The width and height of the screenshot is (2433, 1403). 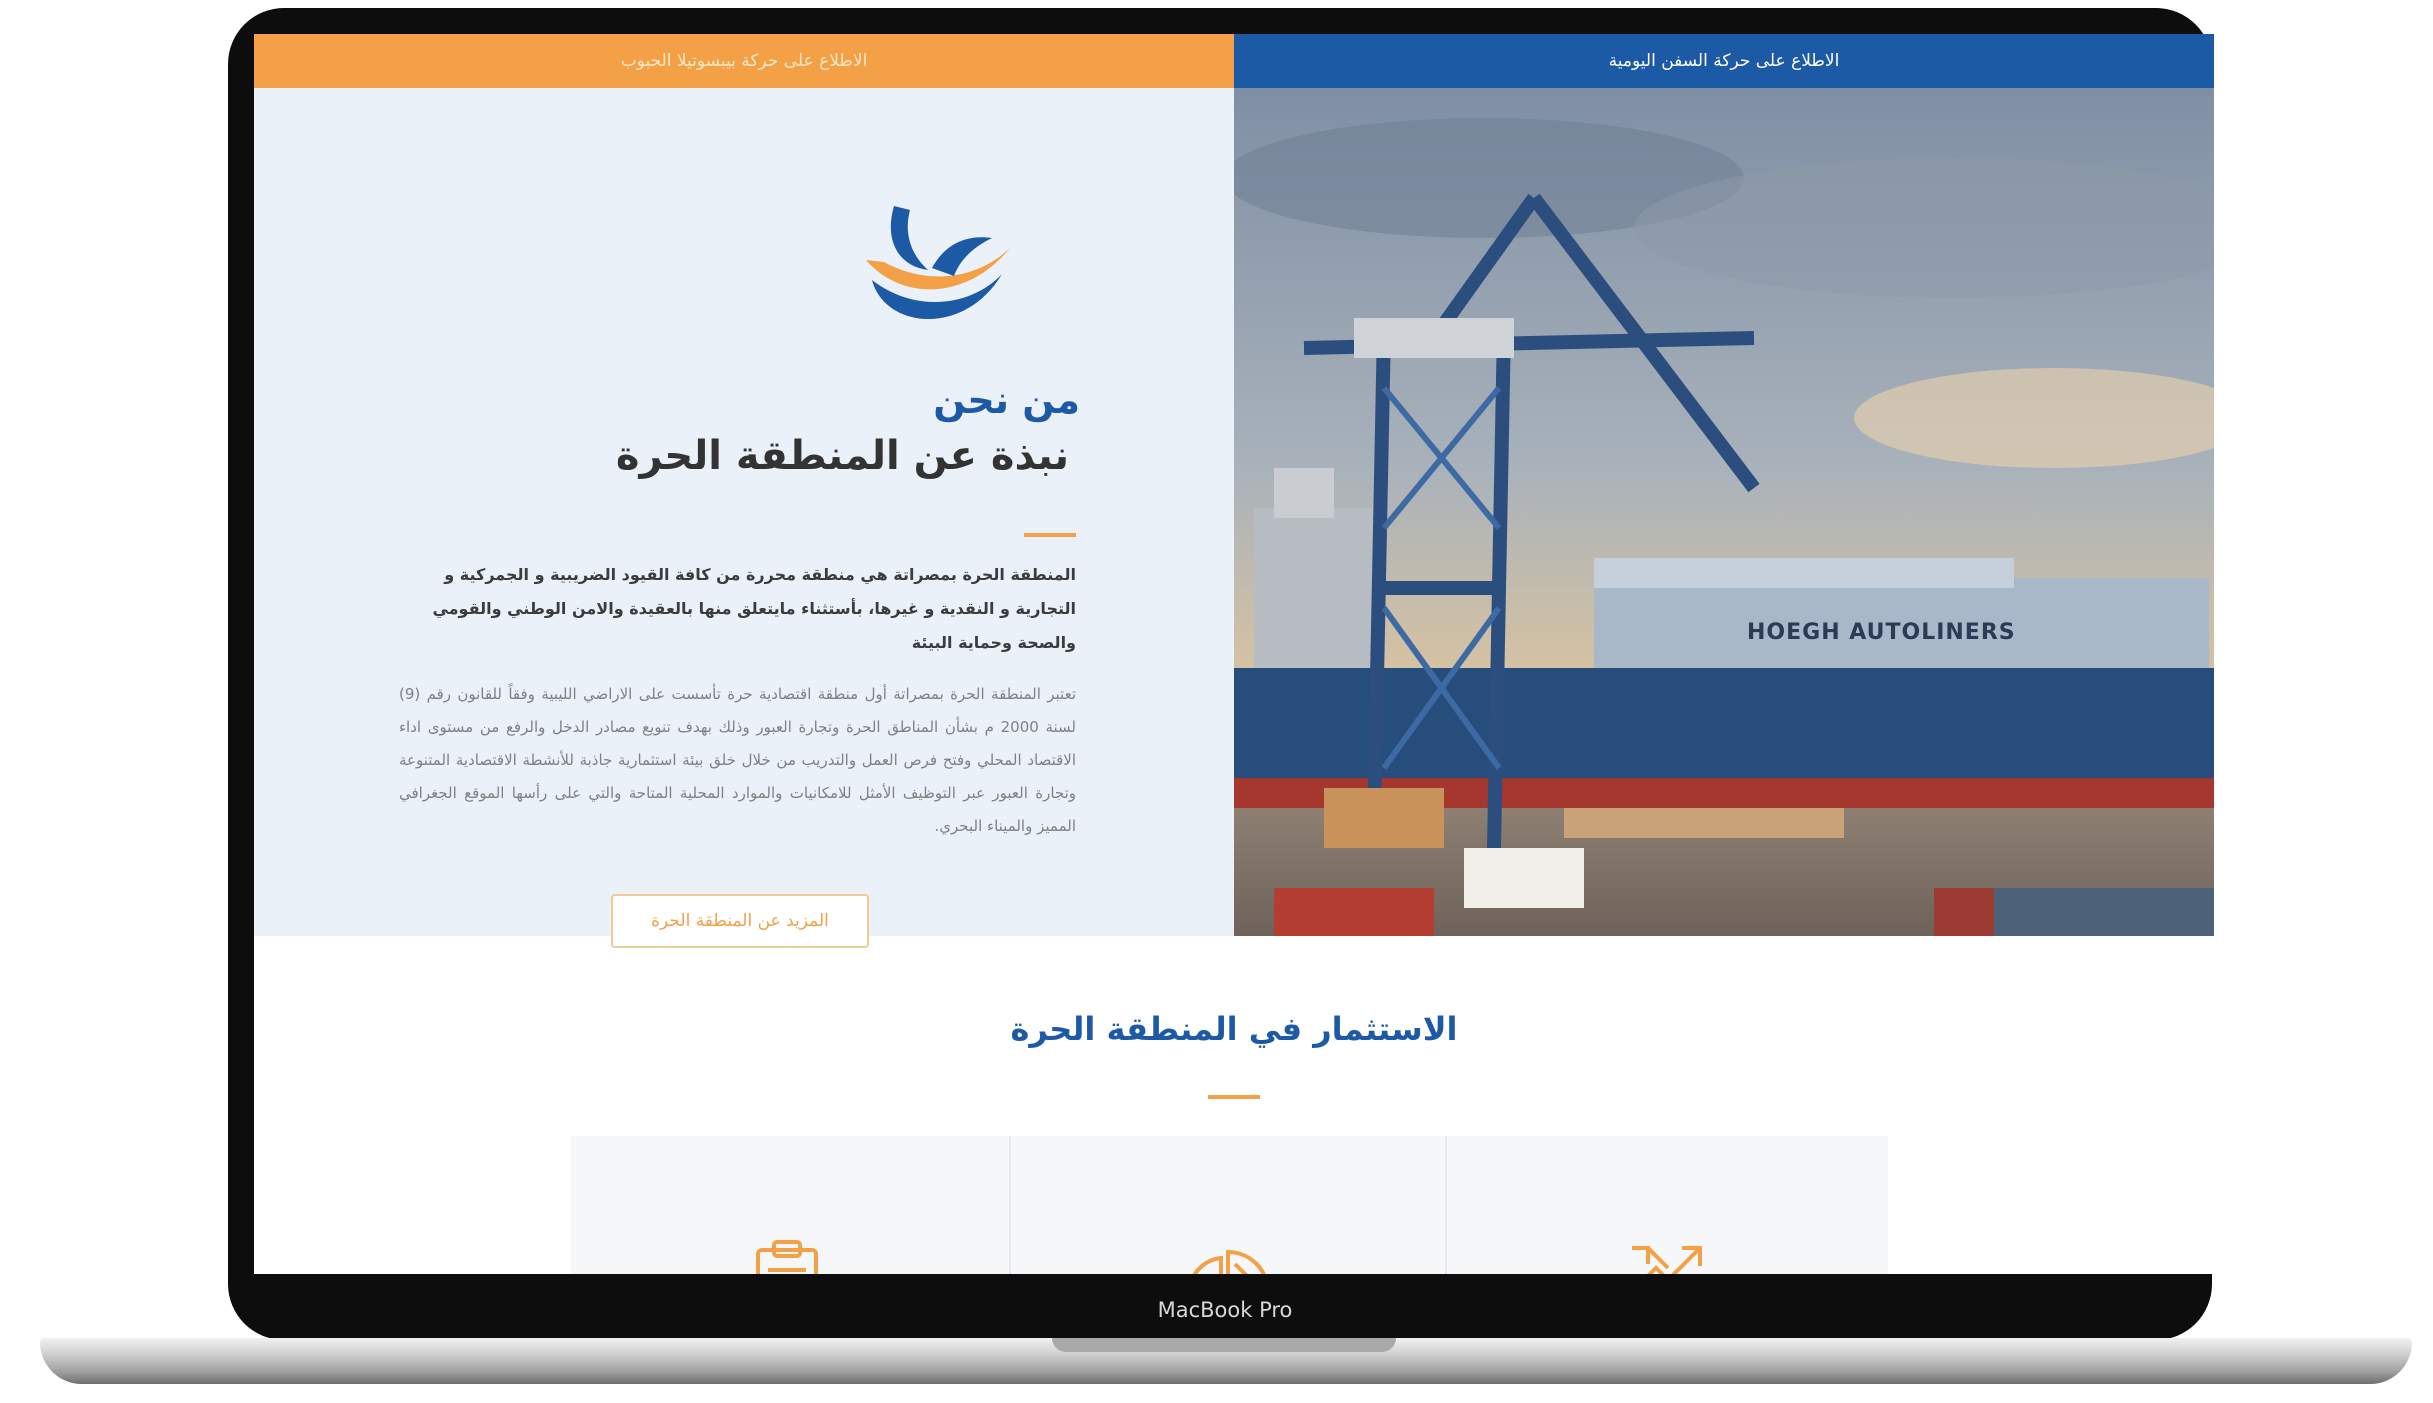 What do you see at coordinates (787, 1257) in the screenshot?
I see `clipboard-icon` at bounding box center [787, 1257].